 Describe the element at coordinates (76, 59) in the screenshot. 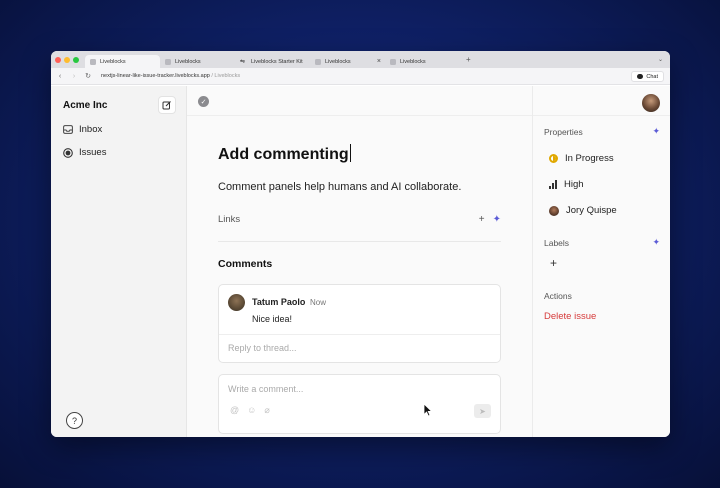

I see `maximize-window-button` at that location.